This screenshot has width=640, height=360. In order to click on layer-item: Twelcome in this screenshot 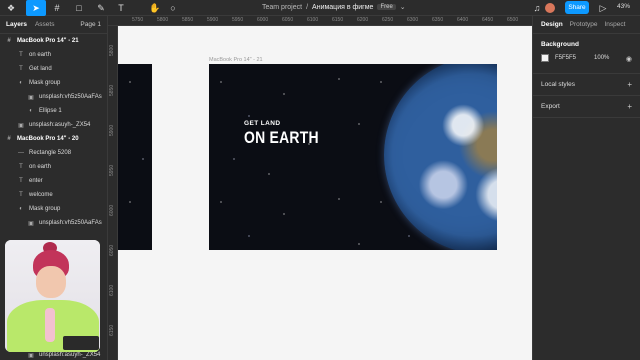, I will do `click(53, 195)`.